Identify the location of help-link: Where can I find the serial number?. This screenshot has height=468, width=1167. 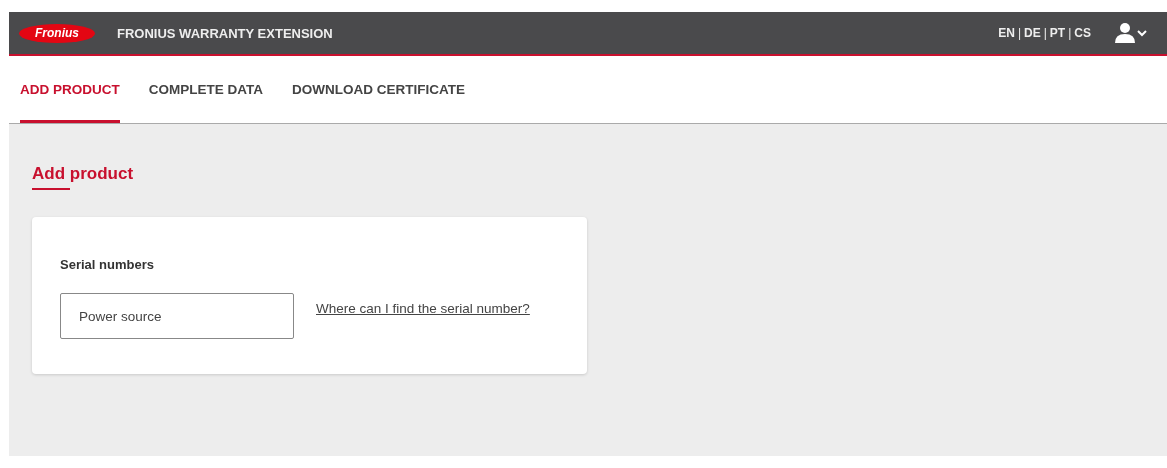
(423, 308).